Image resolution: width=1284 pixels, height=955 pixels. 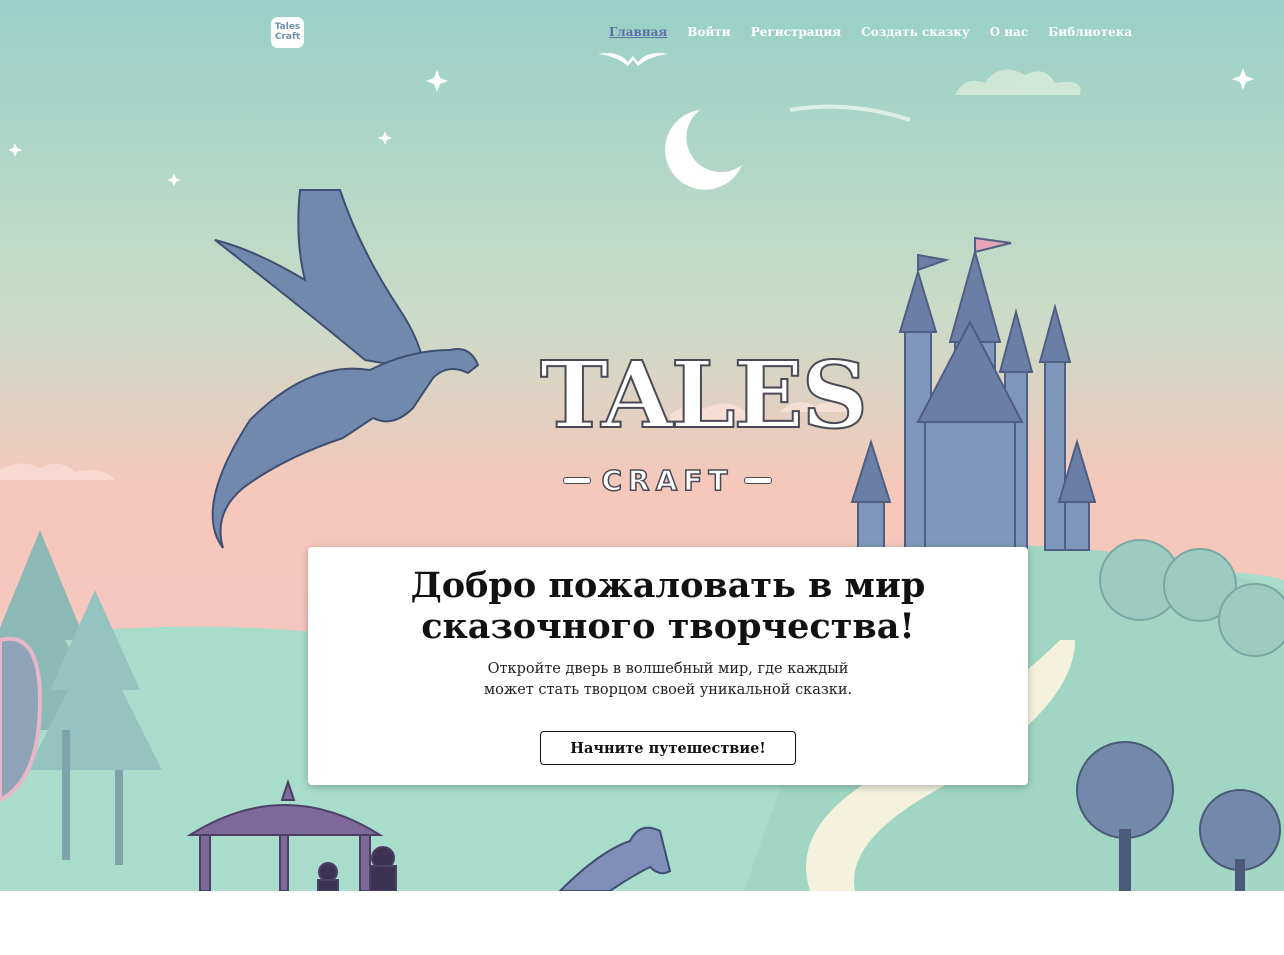 What do you see at coordinates (796, 32) in the screenshot?
I see `nav-link-register: Регистрация` at bounding box center [796, 32].